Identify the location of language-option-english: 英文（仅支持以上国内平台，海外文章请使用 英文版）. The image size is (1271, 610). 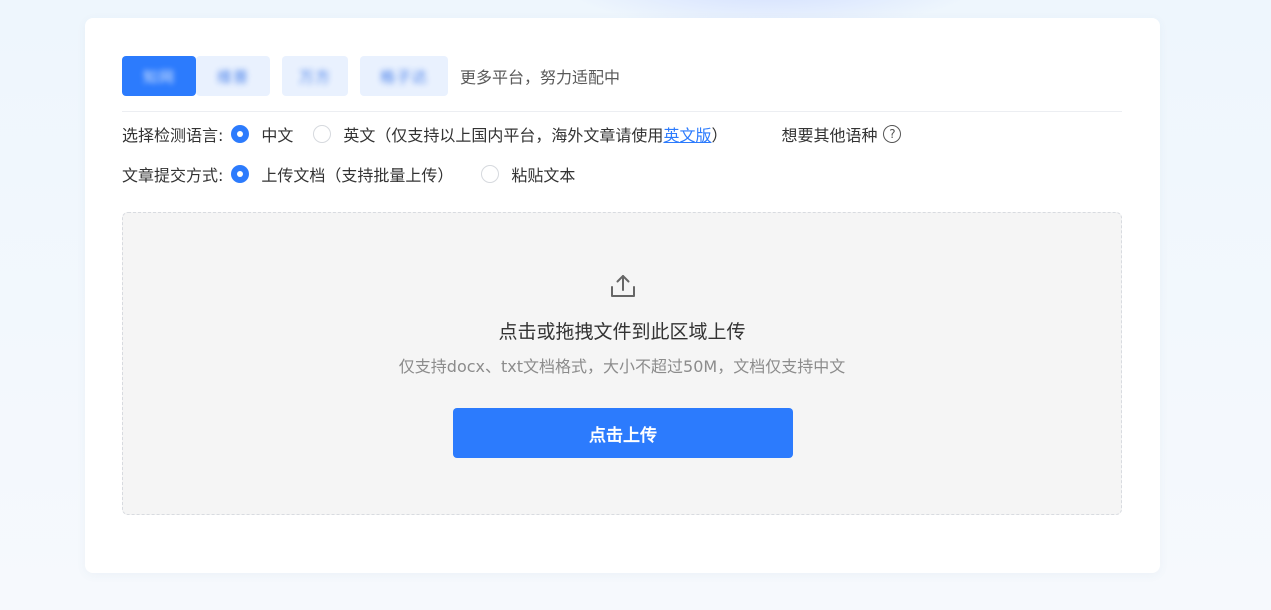
(520, 134).